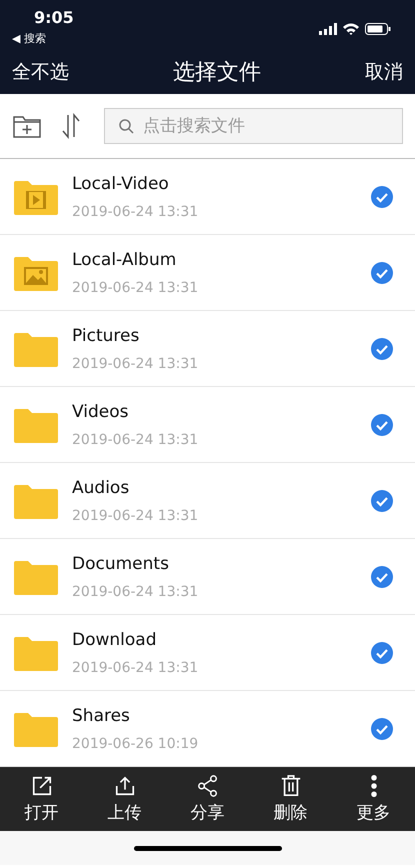 Image resolution: width=415 pixels, height=866 pixels. What do you see at coordinates (207, 653) in the screenshot?
I see `file-row: Download 2019-06-24 13:31` at bounding box center [207, 653].